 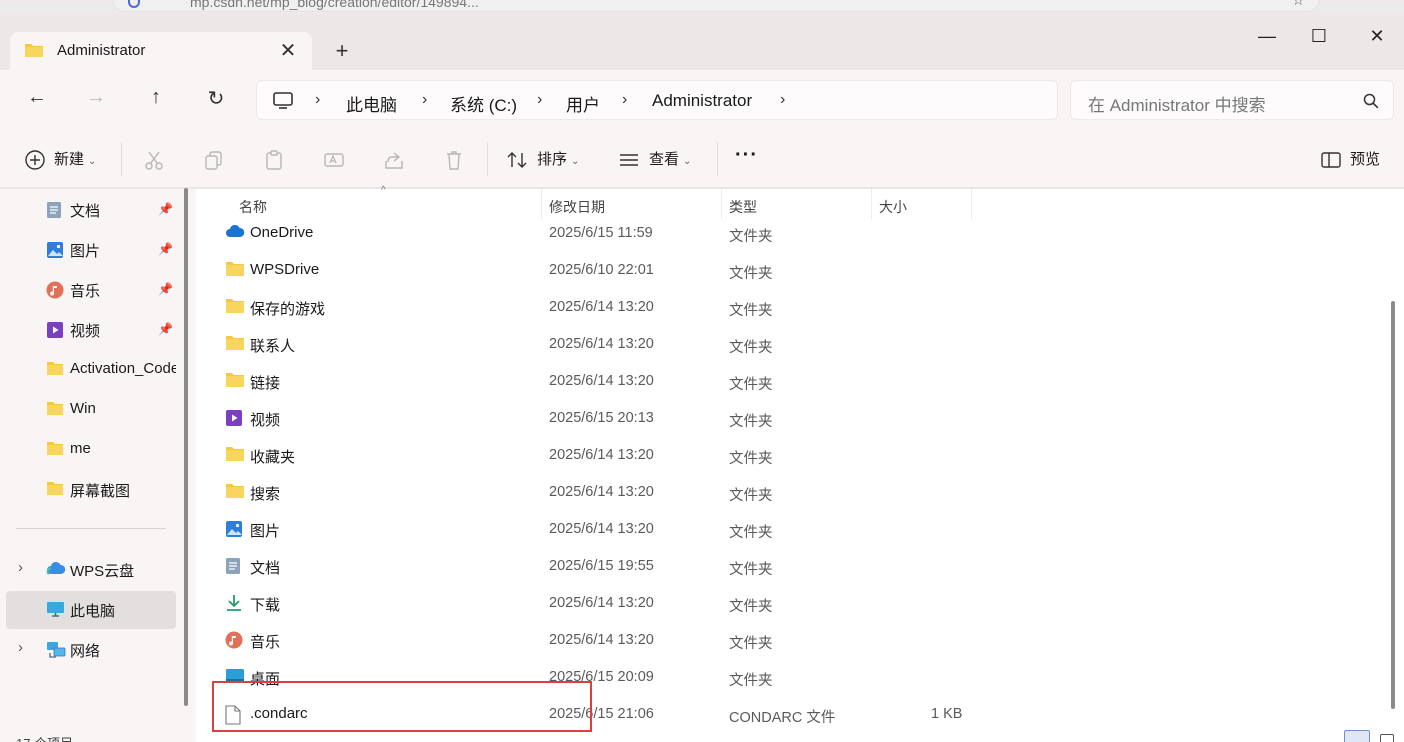 I want to click on search-icon, so click(x=1371, y=101).